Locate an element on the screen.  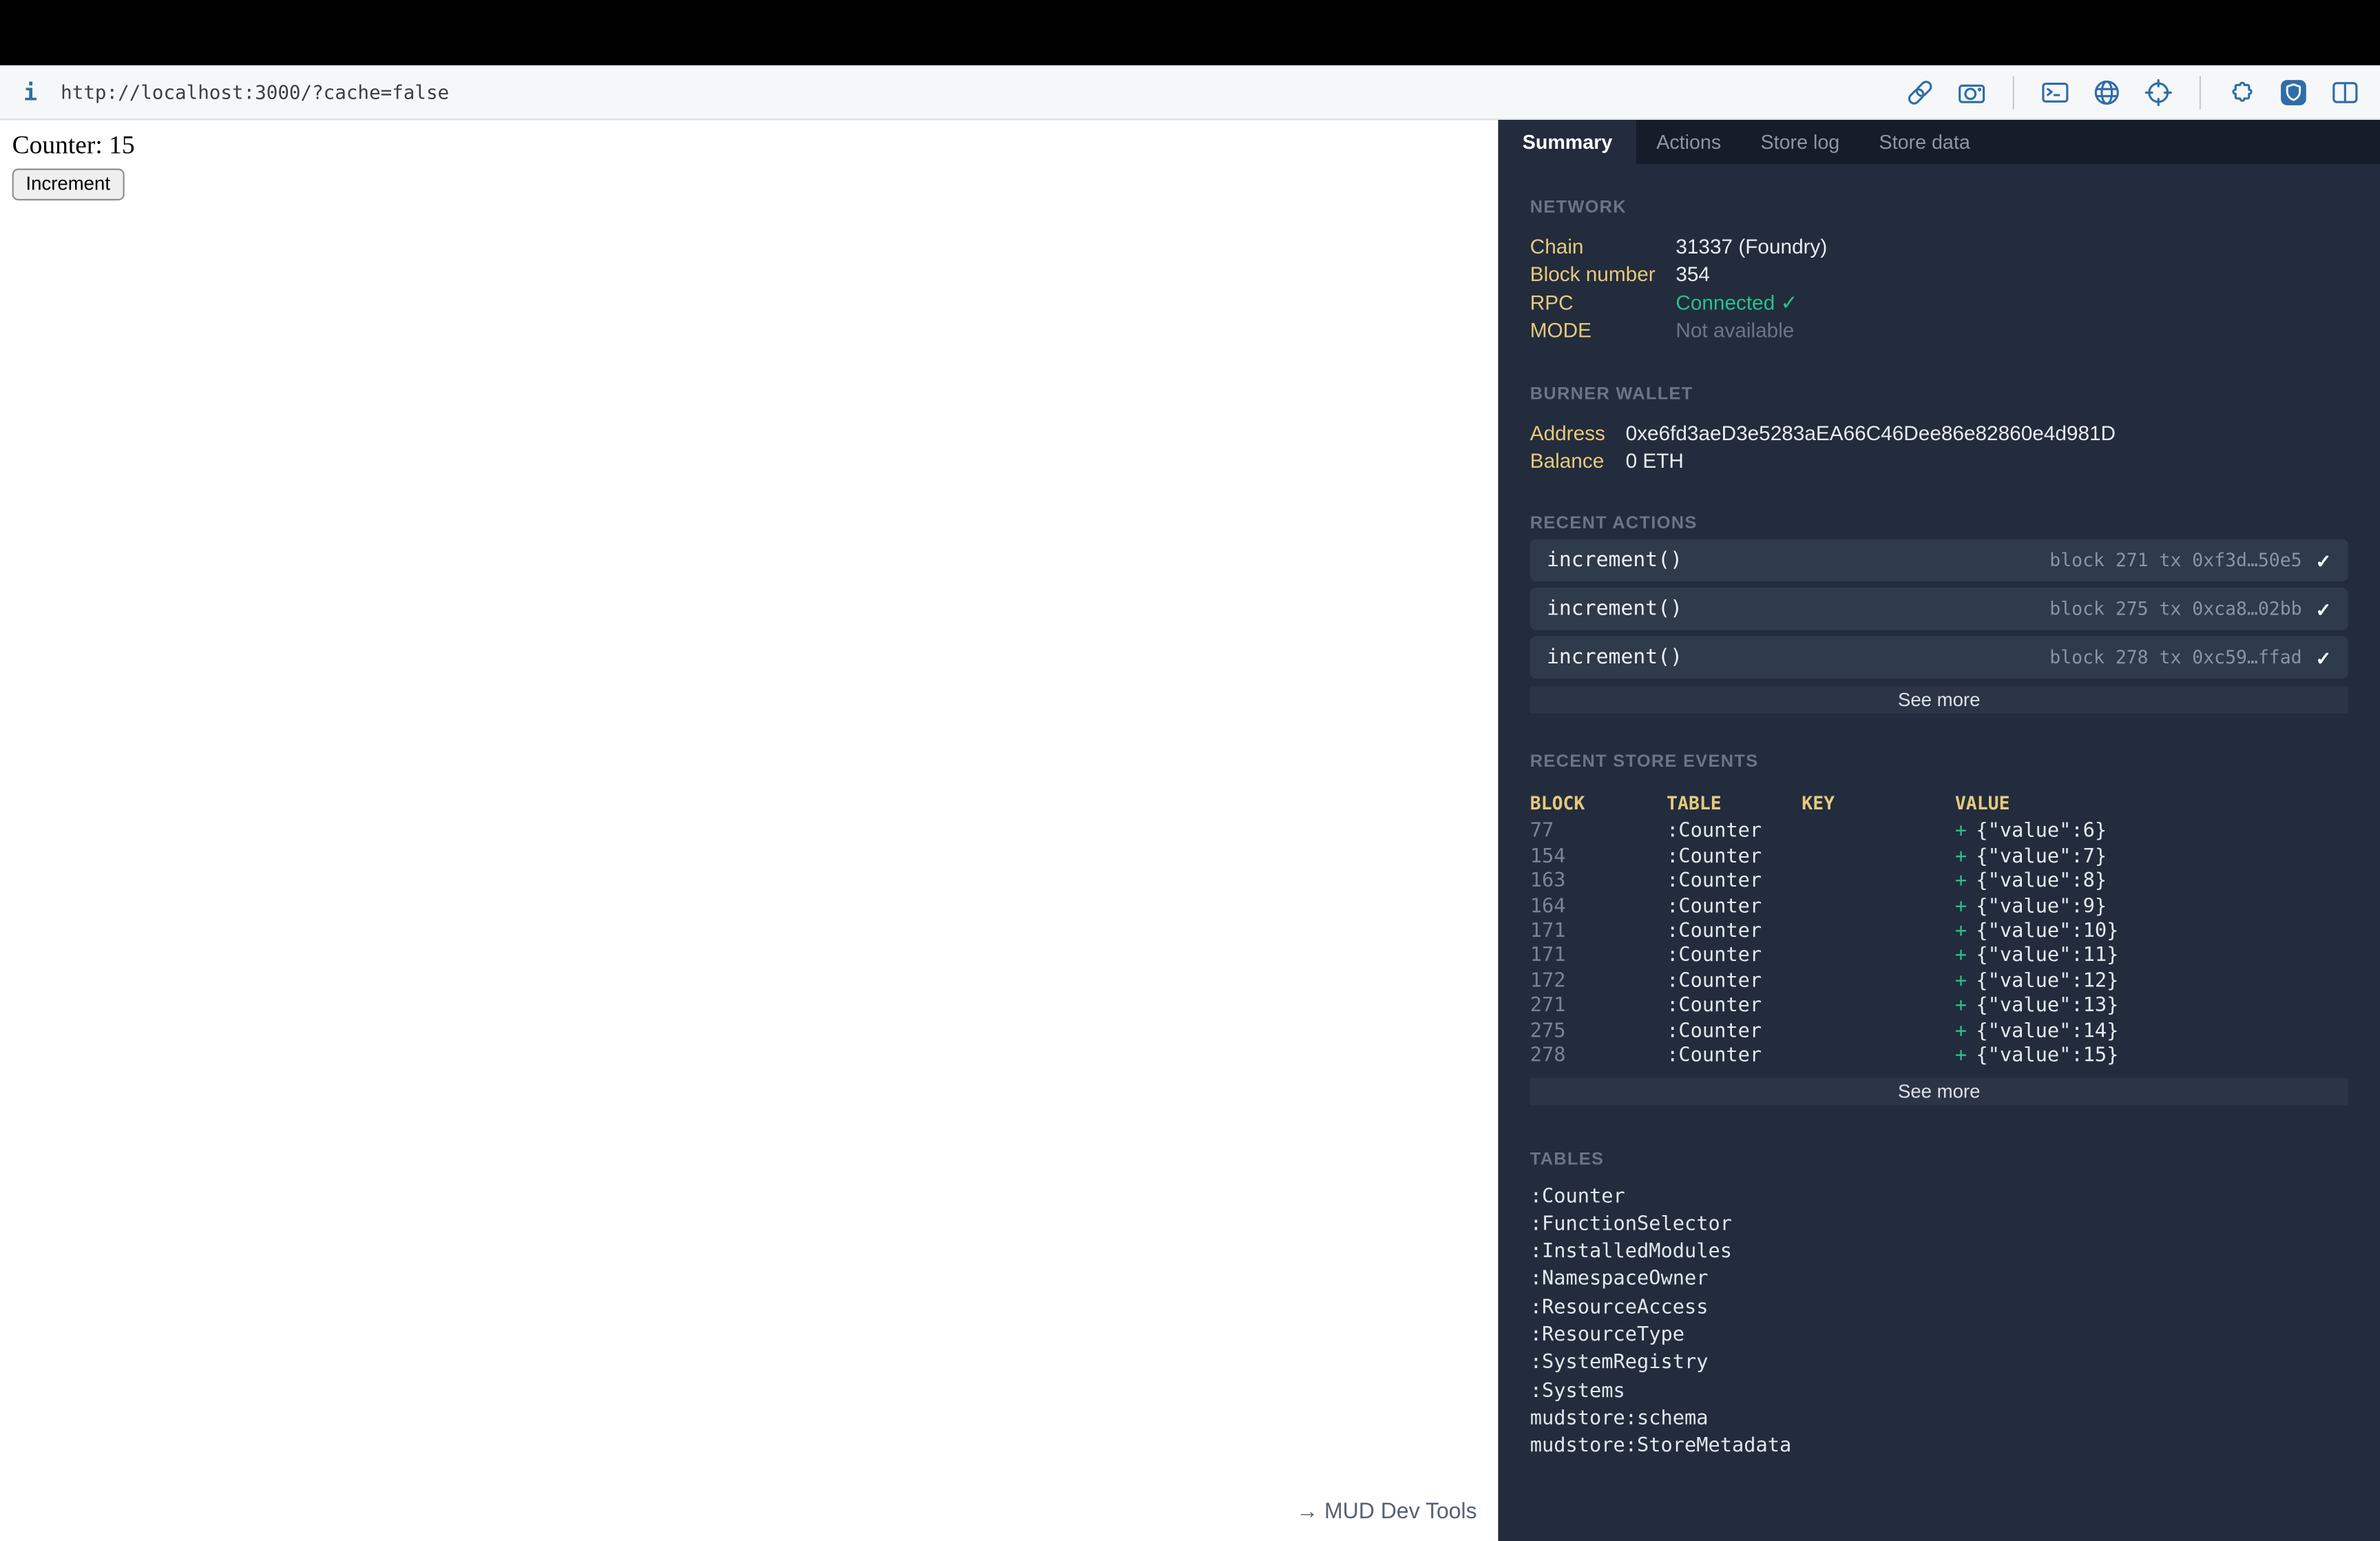
link-icon is located at coordinates (1920, 91).